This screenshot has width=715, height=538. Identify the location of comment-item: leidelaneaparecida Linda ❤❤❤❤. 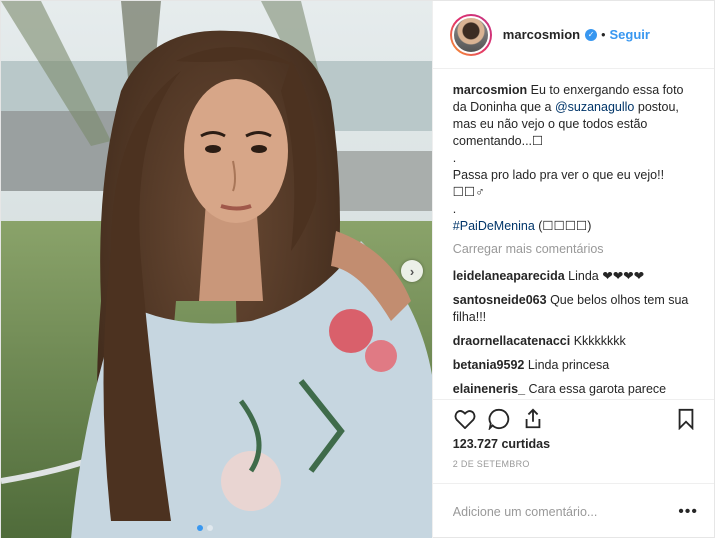
(575, 276).